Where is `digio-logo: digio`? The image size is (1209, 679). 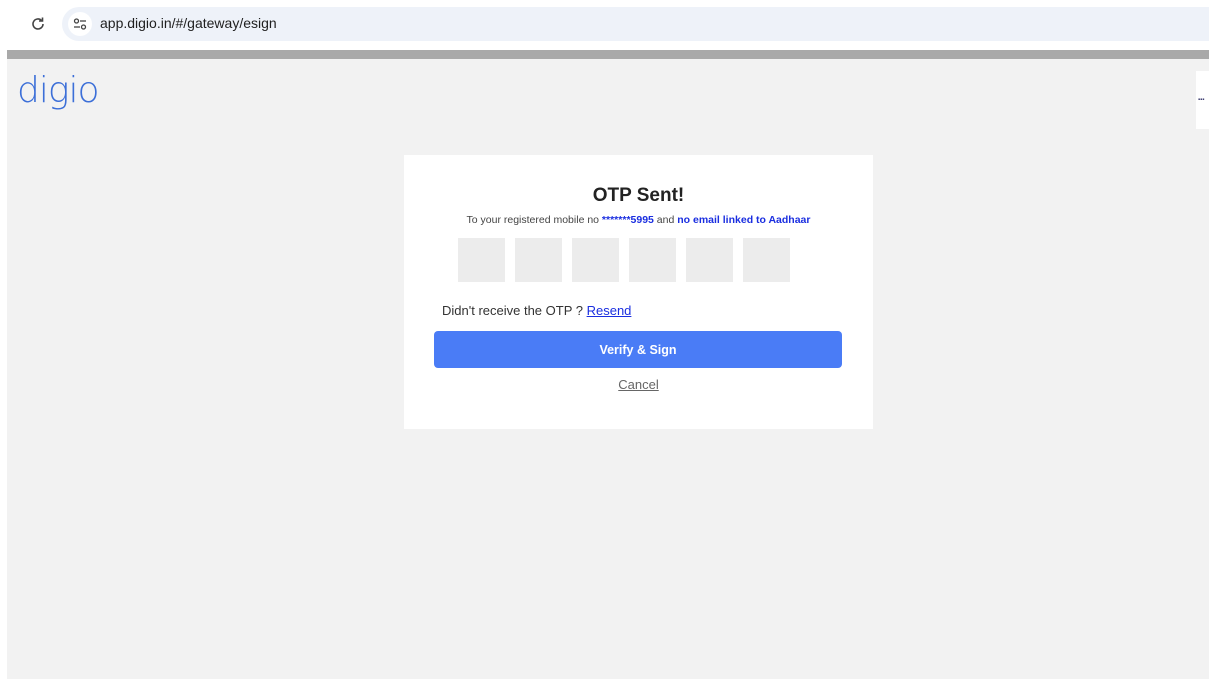
digio-logo: digio is located at coordinates (58, 90).